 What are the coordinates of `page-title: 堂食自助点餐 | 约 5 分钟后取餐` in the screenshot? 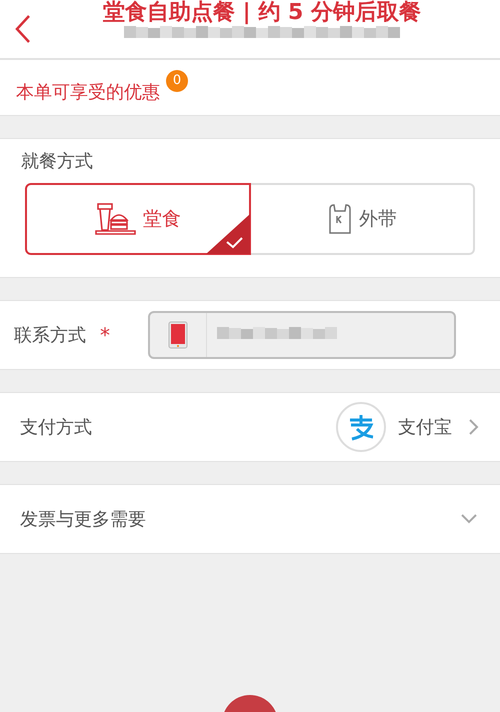 It's located at (262, 13).